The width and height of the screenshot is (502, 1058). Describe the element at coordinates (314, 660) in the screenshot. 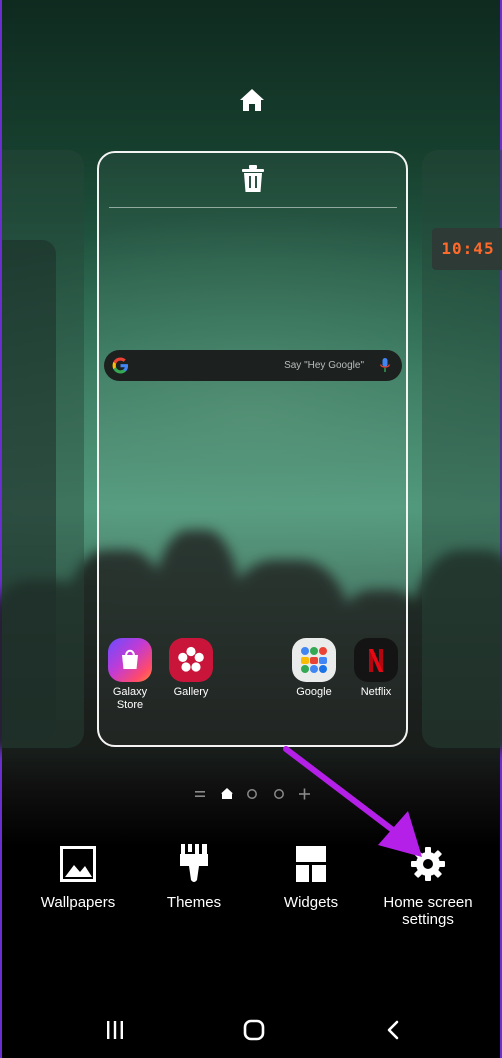

I see `google-folder-icon` at that location.